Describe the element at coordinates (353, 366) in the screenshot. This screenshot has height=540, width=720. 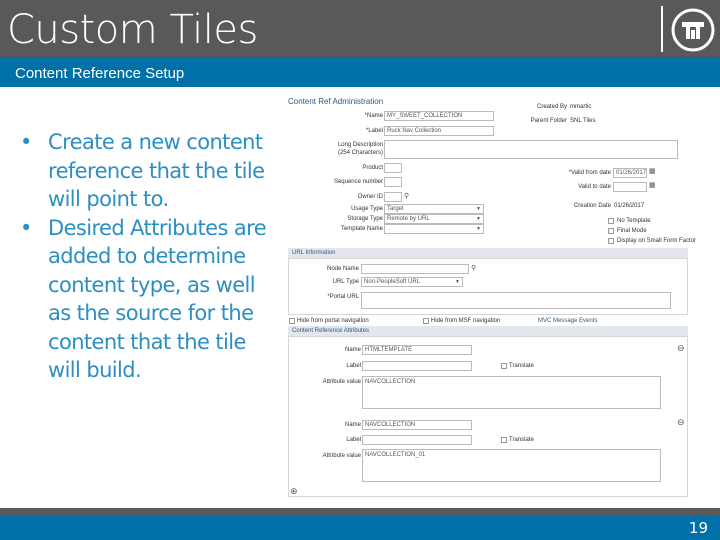
I see `attr1-label-label: Label` at that location.